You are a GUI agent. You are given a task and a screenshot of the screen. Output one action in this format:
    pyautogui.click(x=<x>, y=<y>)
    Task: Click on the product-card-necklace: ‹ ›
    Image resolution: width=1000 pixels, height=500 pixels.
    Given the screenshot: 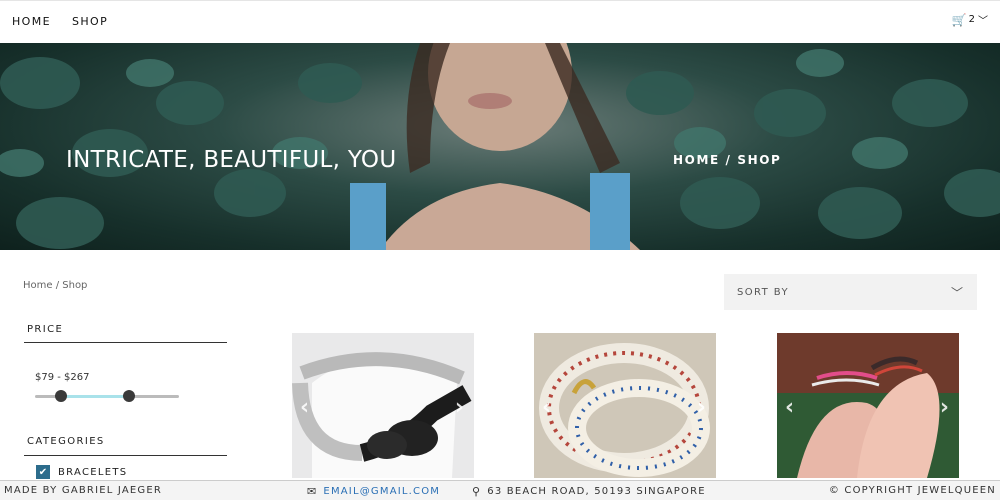 What is the action you would take?
    pyautogui.click(x=383, y=405)
    